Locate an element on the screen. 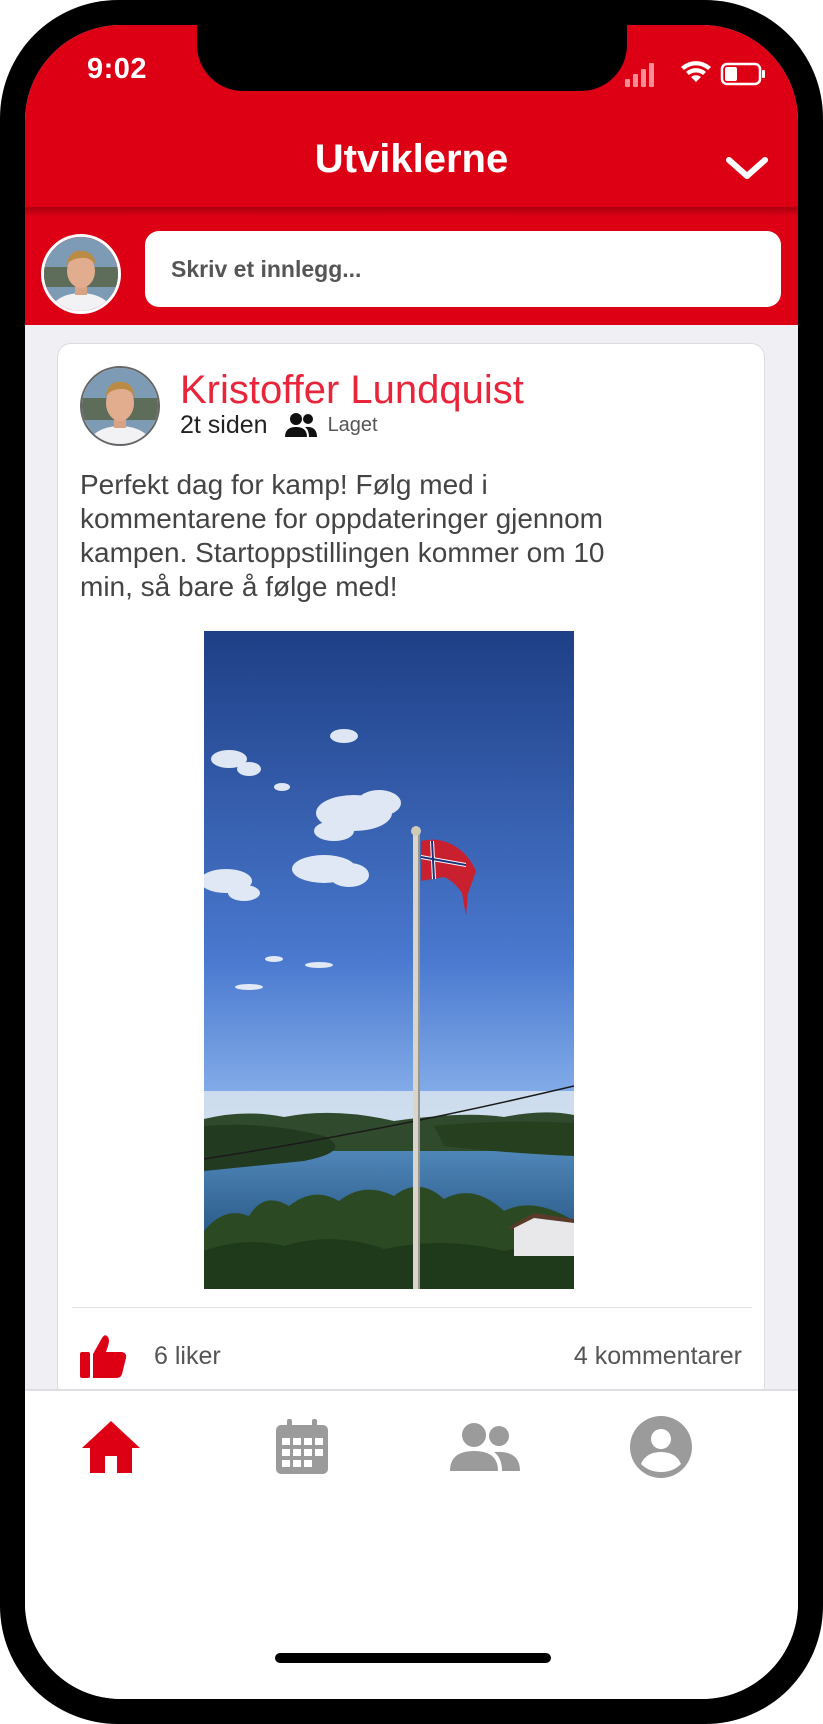 This screenshot has width=823, height=1724. tab-calendar is located at coordinates (302, 1447).